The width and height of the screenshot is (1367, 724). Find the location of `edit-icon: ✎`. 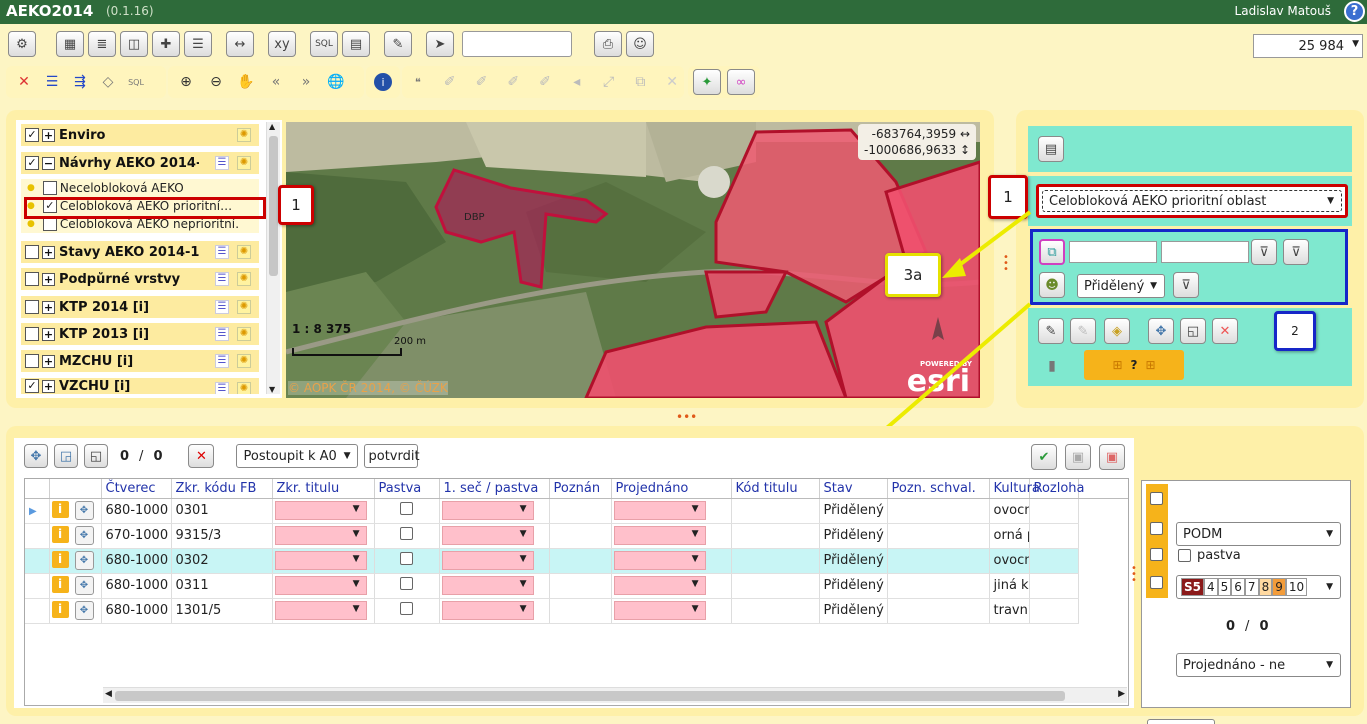

edit-icon: ✎ is located at coordinates (398, 44).